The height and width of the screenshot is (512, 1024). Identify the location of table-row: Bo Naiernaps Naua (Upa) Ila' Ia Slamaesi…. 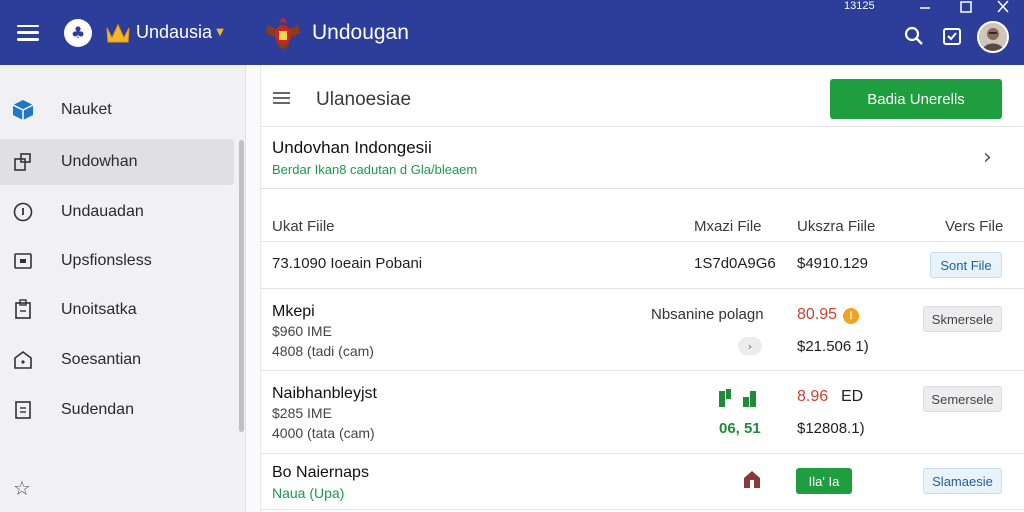
(642, 482).